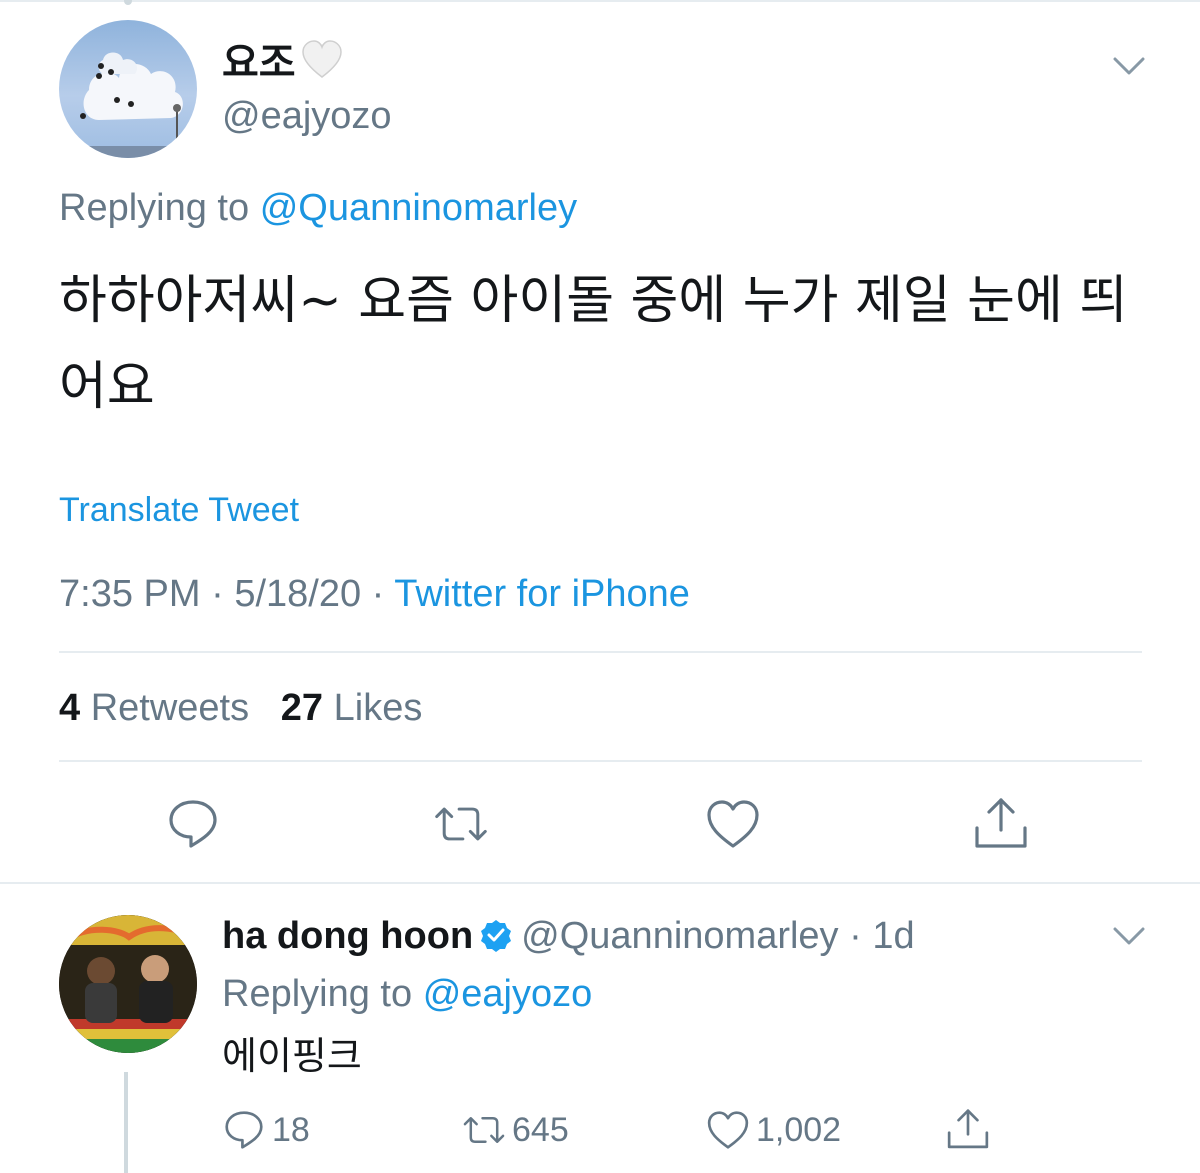 Image resolution: width=1200 pixels, height=1173 pixels. I want to click on top-divider, so click(600, 1).